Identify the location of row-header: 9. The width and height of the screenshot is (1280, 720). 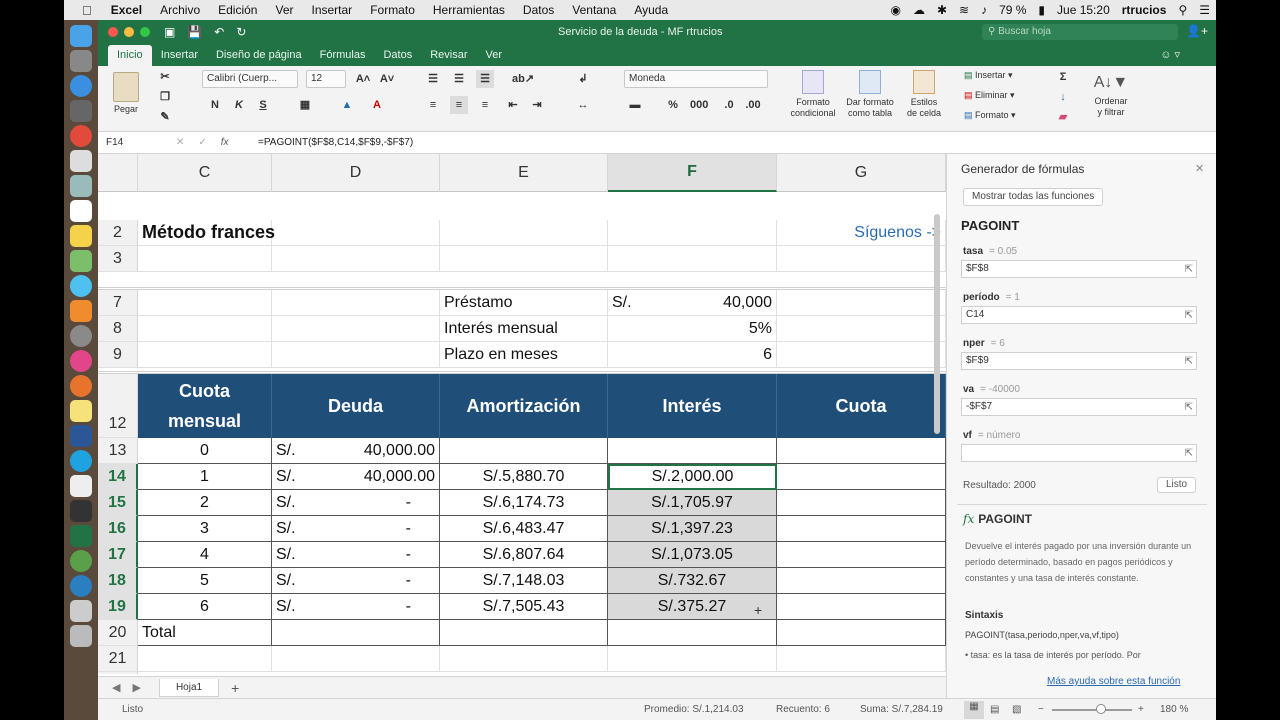
(118, 355).